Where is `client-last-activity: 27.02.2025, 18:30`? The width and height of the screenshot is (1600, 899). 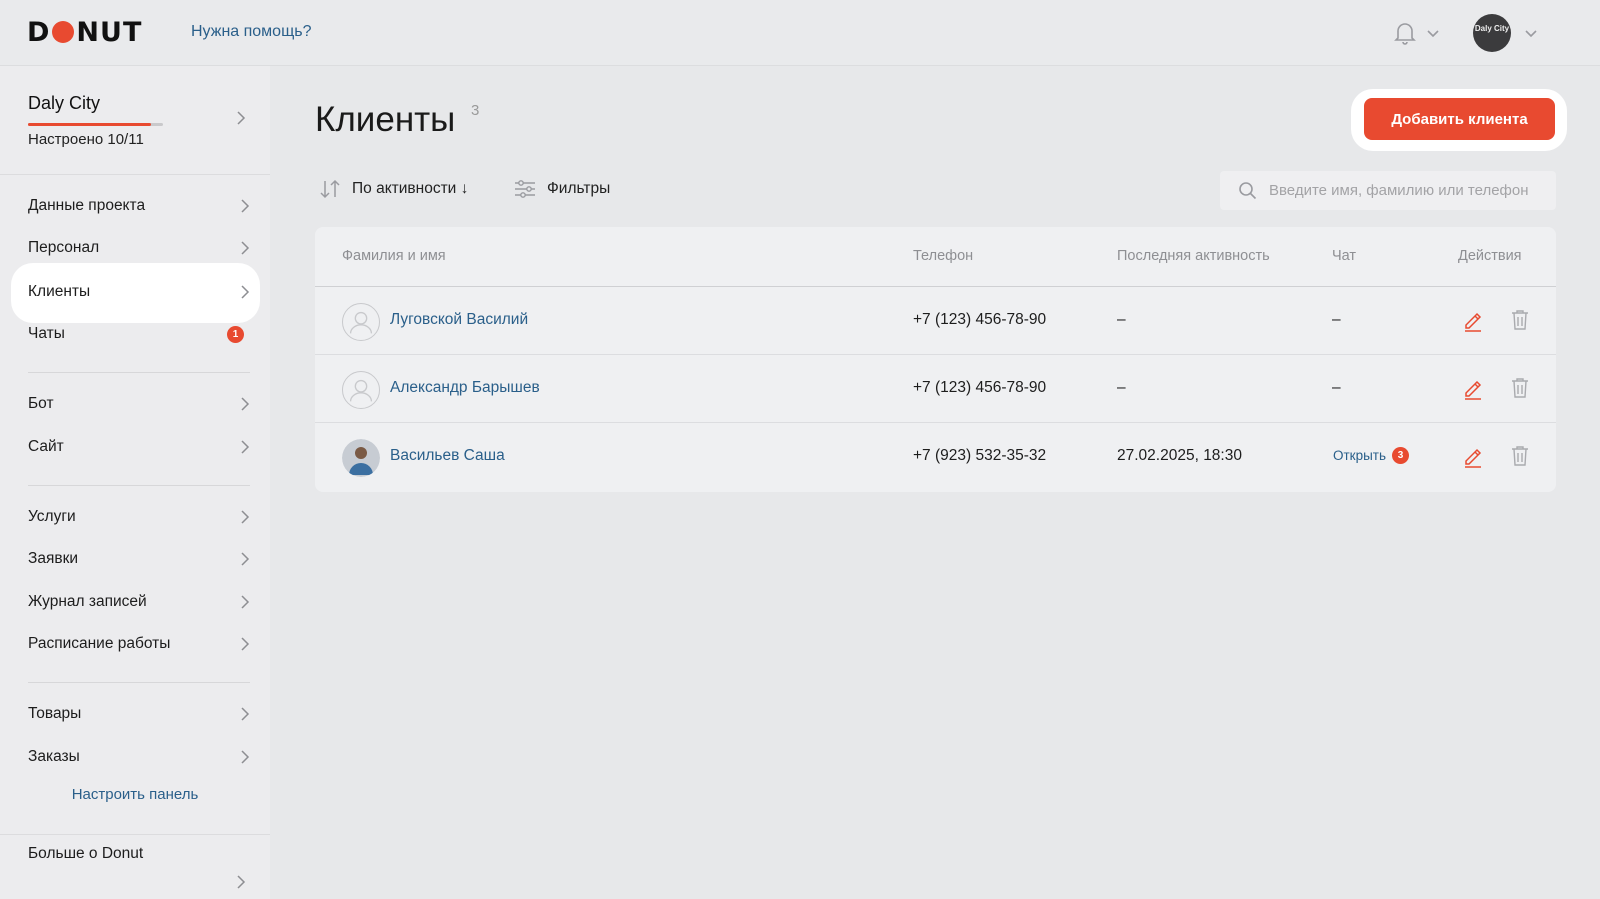
client-last-activity: 27.02.2025, 18:30 is located at coordinates (1179, 455).